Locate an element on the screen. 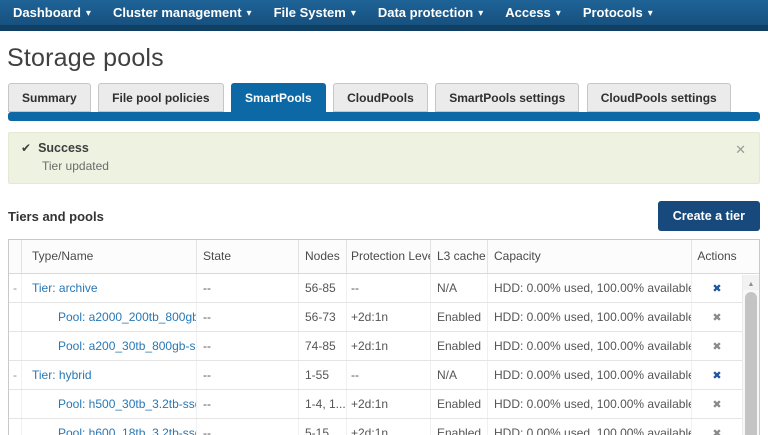  tab-smartpools: SmartPools is located at coordinates (278, 102).